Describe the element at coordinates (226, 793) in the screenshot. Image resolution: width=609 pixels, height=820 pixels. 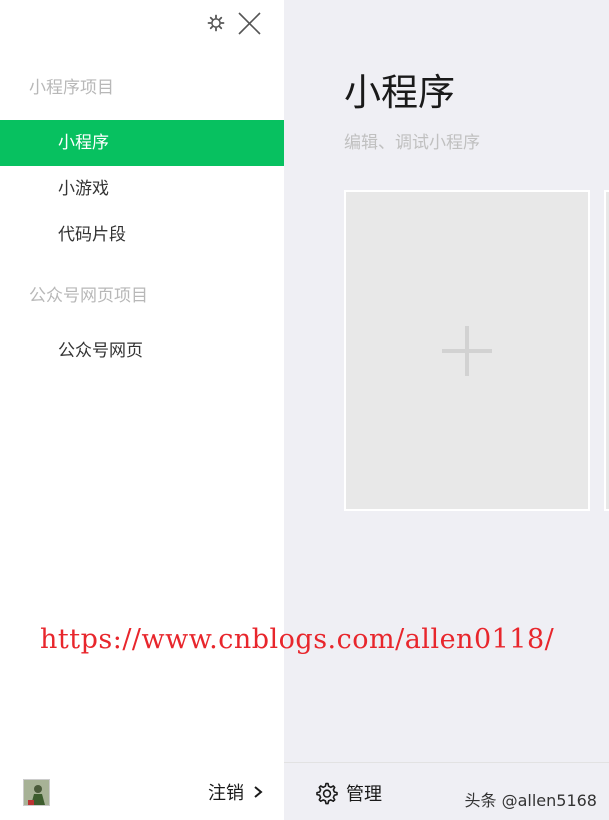
I see `logout-label: 注销` at that location.